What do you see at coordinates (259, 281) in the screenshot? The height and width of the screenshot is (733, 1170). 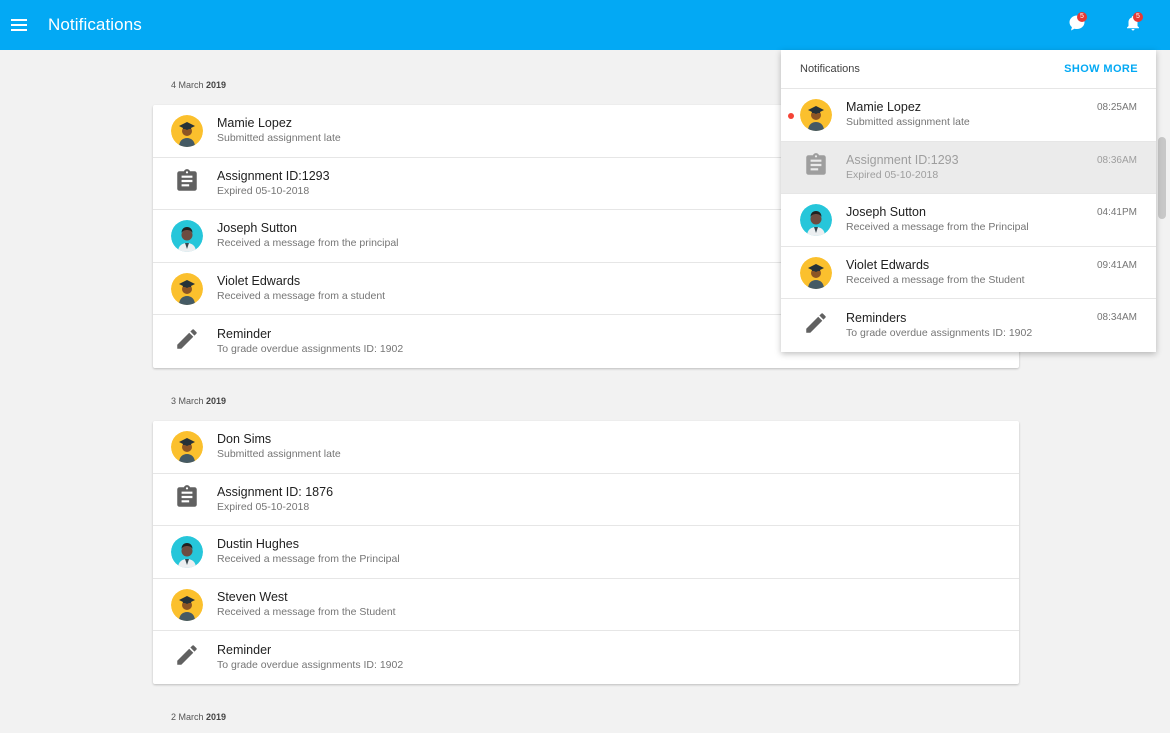 I see `notification-title: Violet Edwards` at bounding box center [259, 281].